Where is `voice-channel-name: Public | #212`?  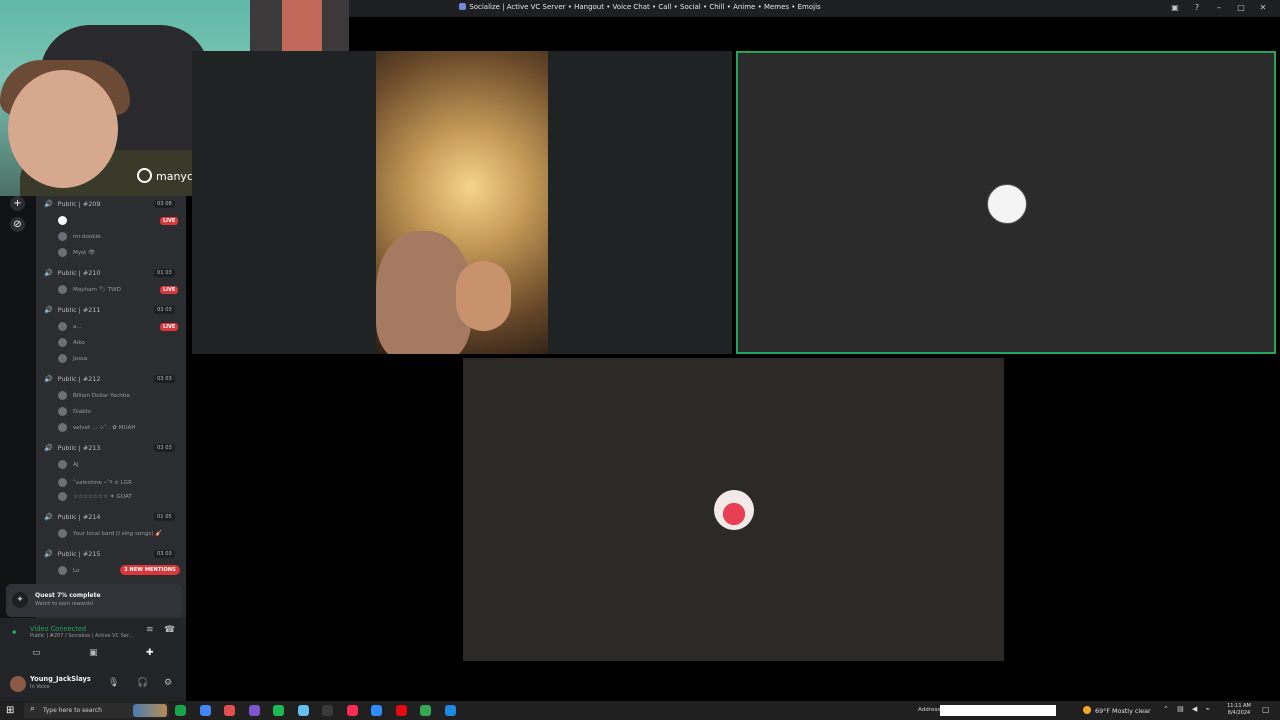 voice-channel-name: Public | #212 is located at coordinates (79, 379).